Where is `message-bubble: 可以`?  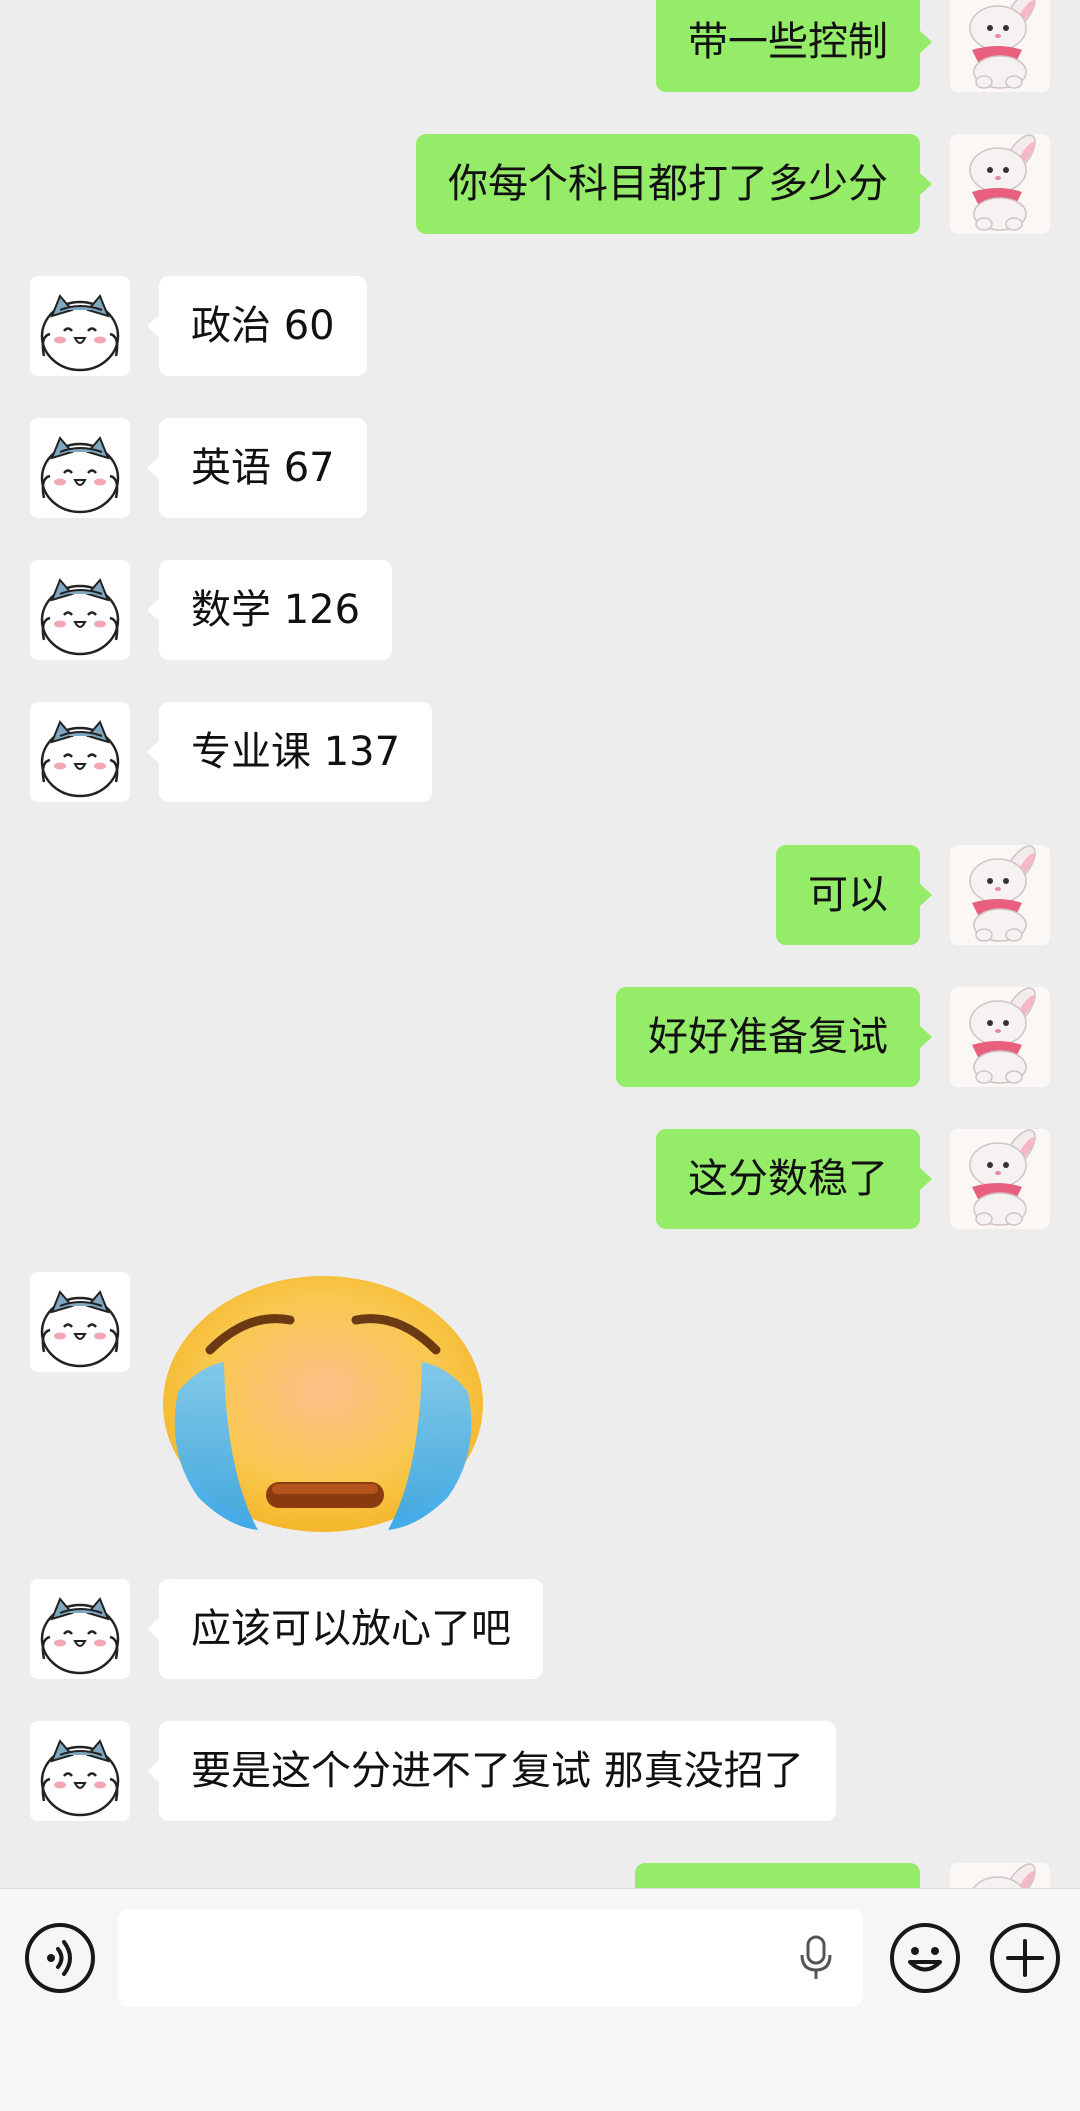
message-bubble: 可以 is located at coordinates (854, 895).